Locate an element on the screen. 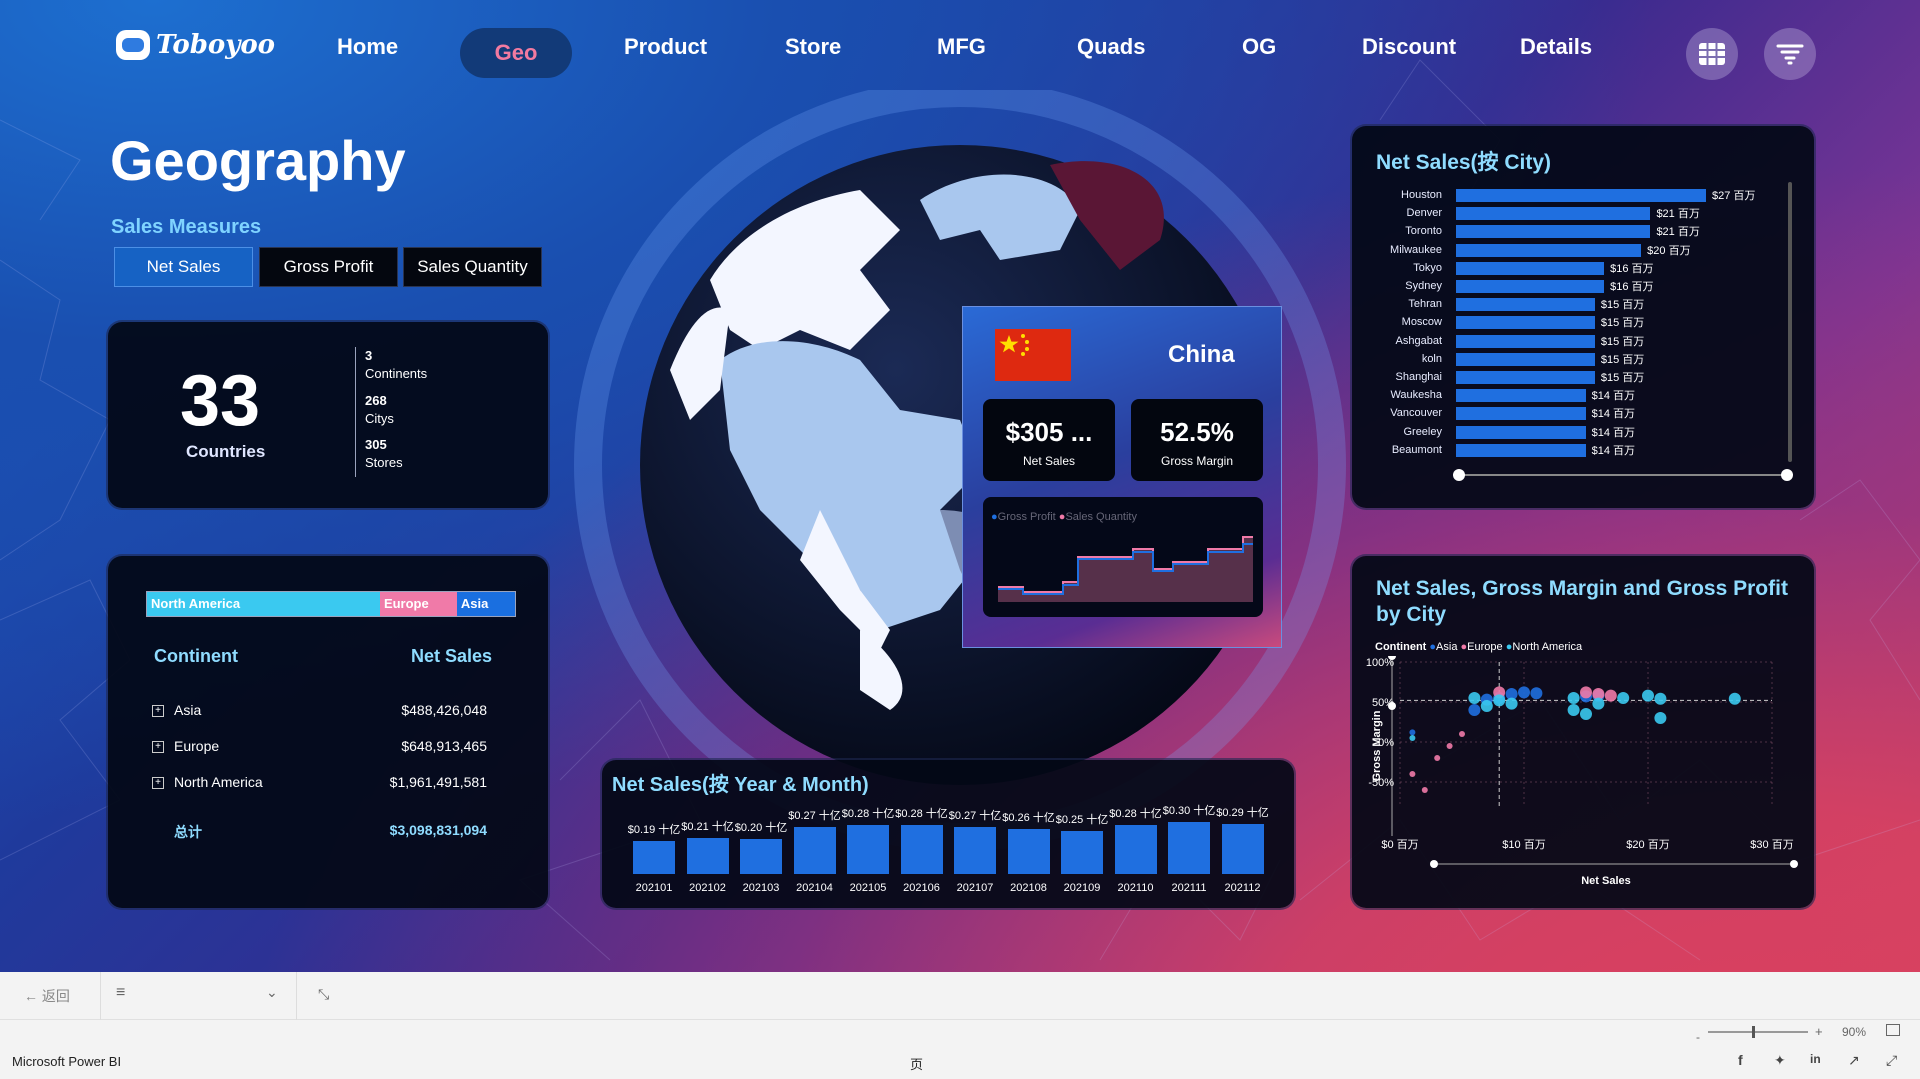 This screenshot has width=1920, height=1079. fullscreen-icon: ⤢ is located at coordinates (1891, 1060).